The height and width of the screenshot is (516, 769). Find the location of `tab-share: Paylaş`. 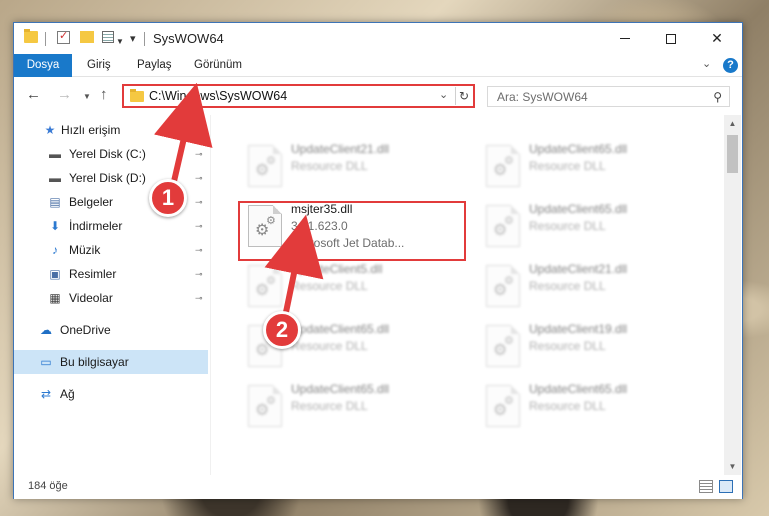

tab-share: Paylaş is located at coordinates (154, 65).